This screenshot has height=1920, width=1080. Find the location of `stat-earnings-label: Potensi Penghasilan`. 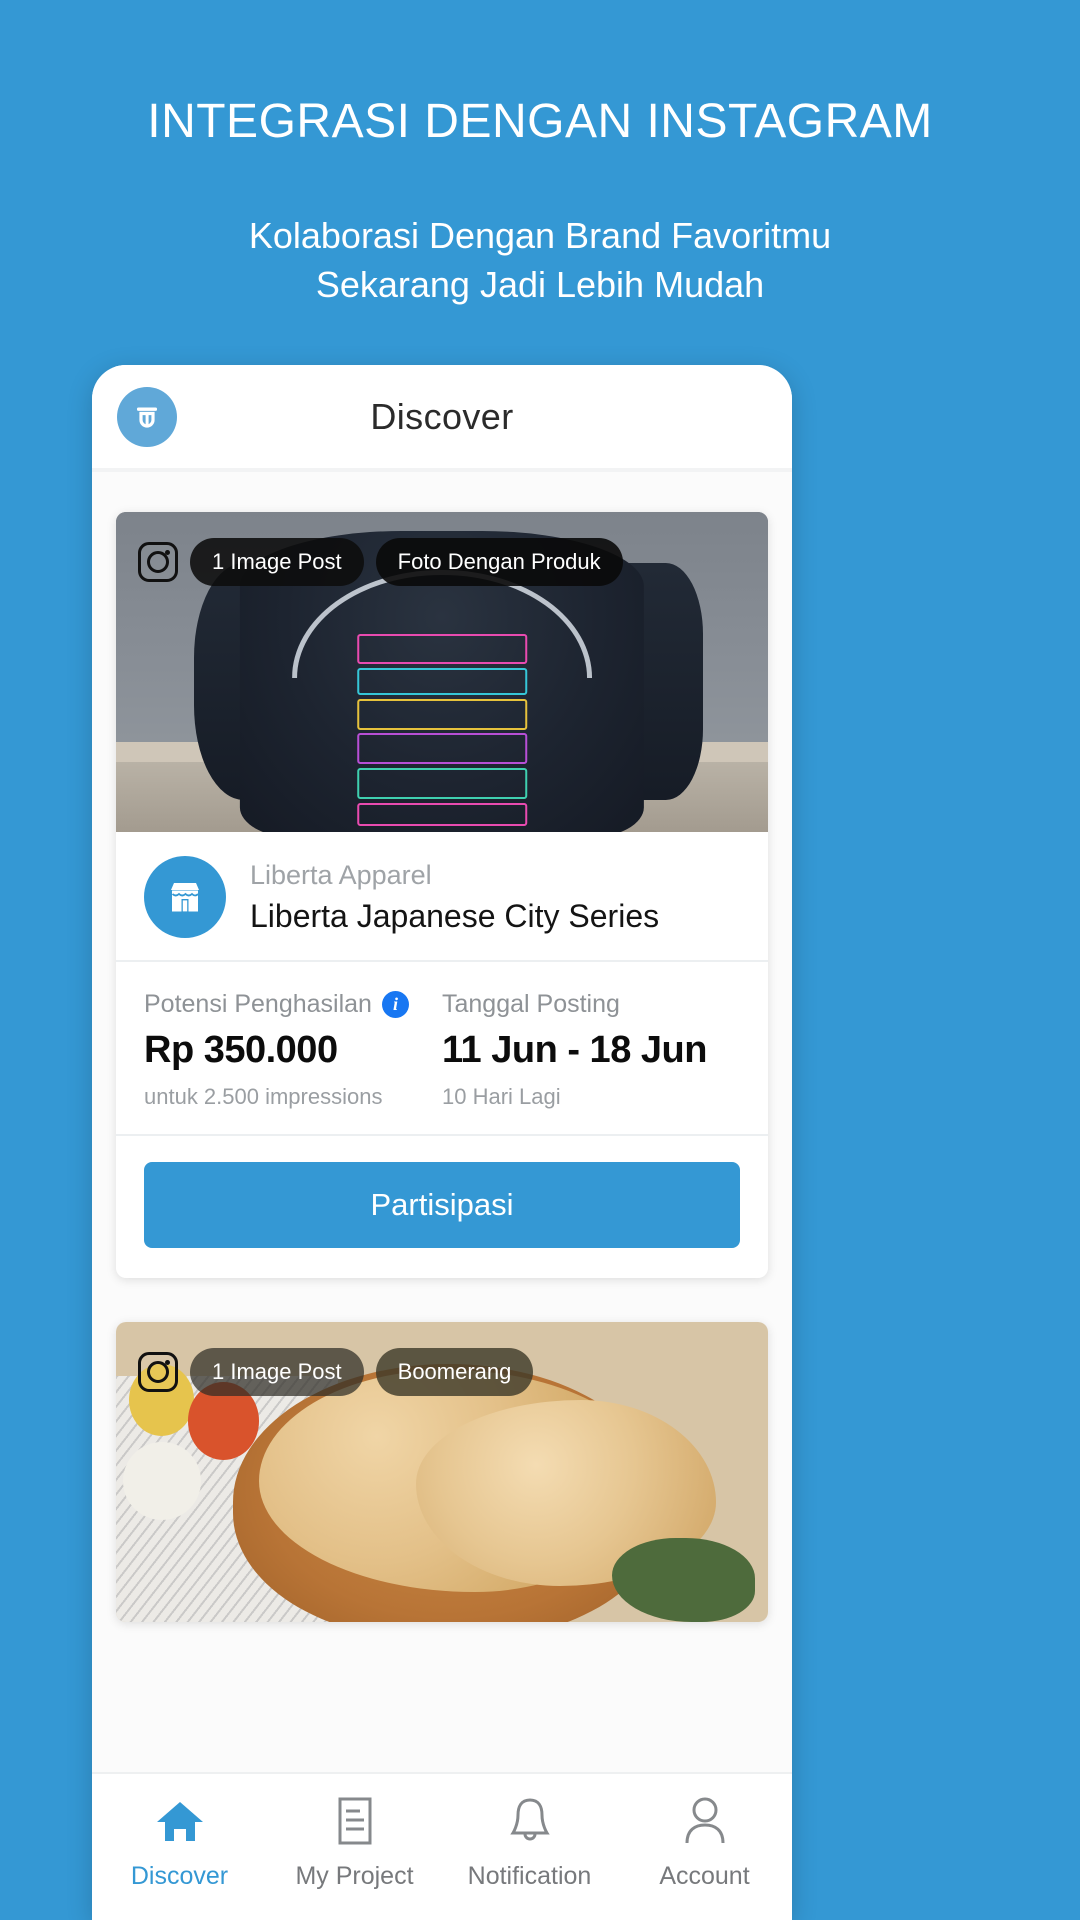

stat-earnings-label: Potensi Penghasilan is located at coordinates (258, 1004).